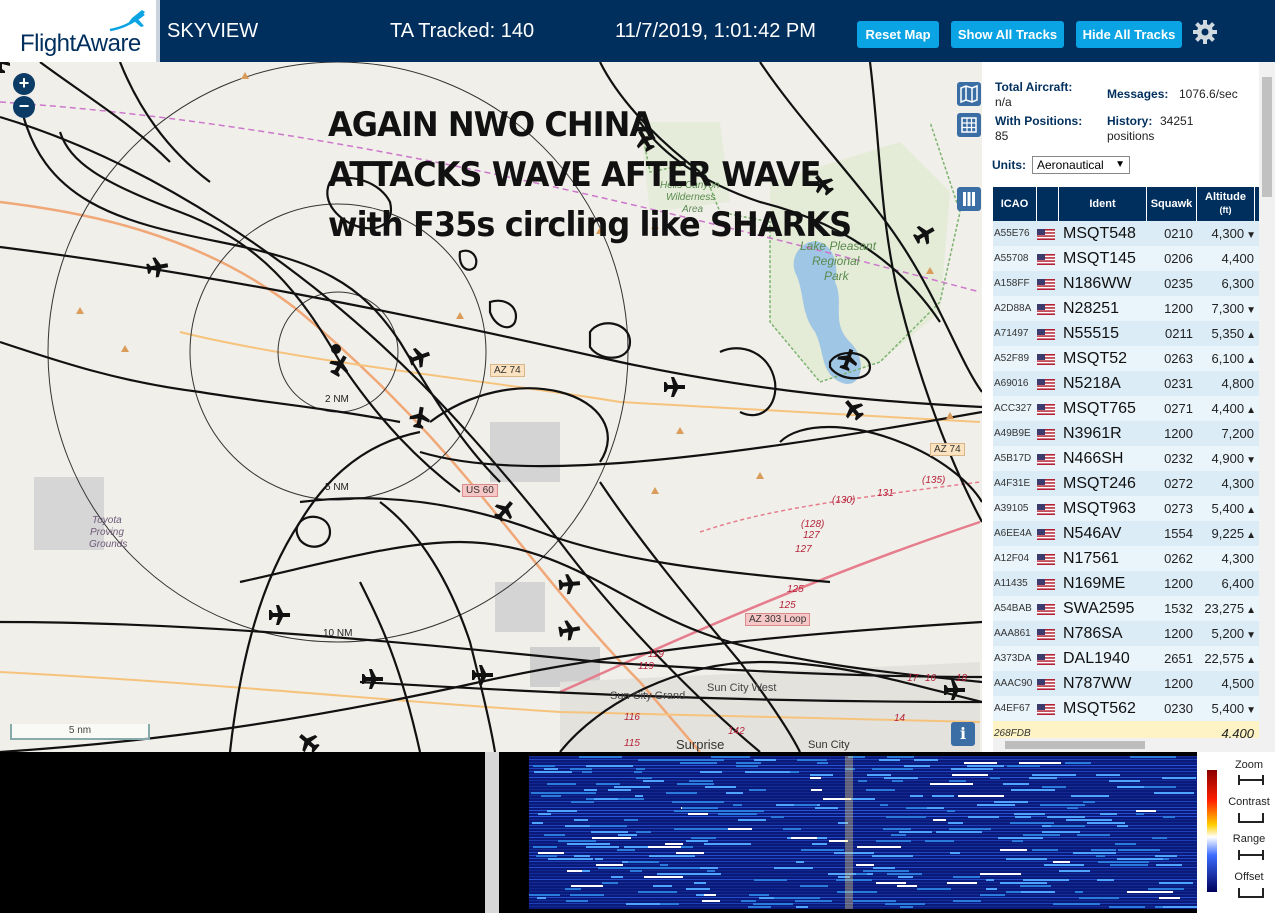 This screenshot has height=913, width=1275. Describe the element at coordinates (1099, 408) in the screenshot. I see `ident-cell: MSQT765` at that location.